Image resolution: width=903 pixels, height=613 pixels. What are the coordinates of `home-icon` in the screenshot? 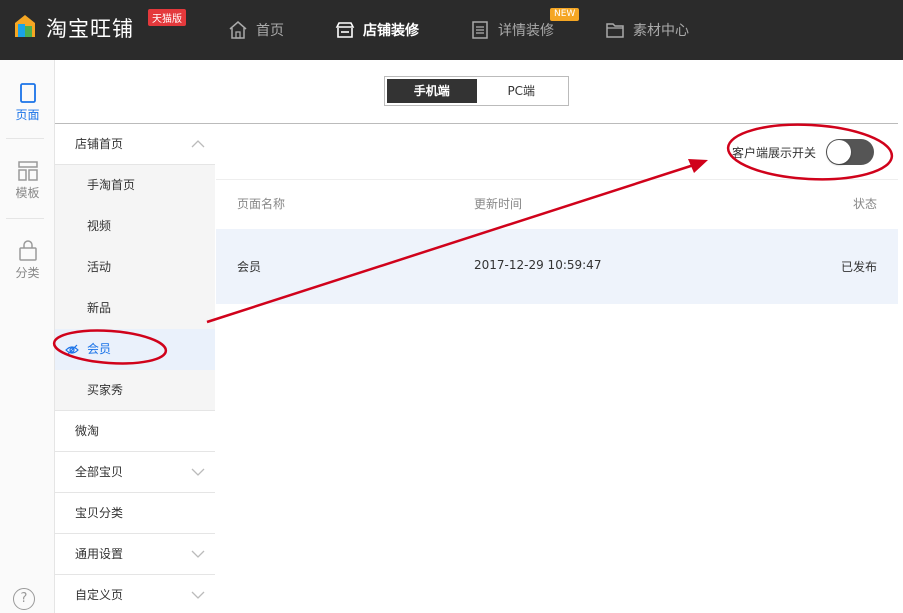 It's located at (238, 30).